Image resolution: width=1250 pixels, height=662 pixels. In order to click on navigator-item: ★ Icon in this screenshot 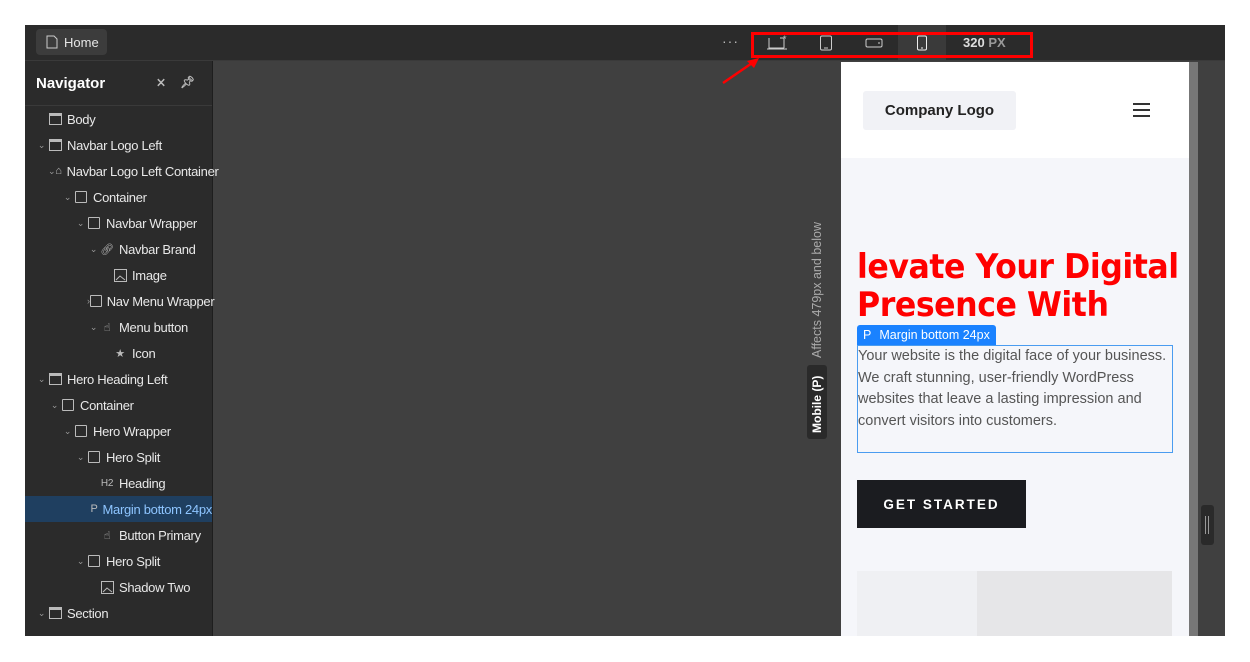, I will do `click(118, 353)`.